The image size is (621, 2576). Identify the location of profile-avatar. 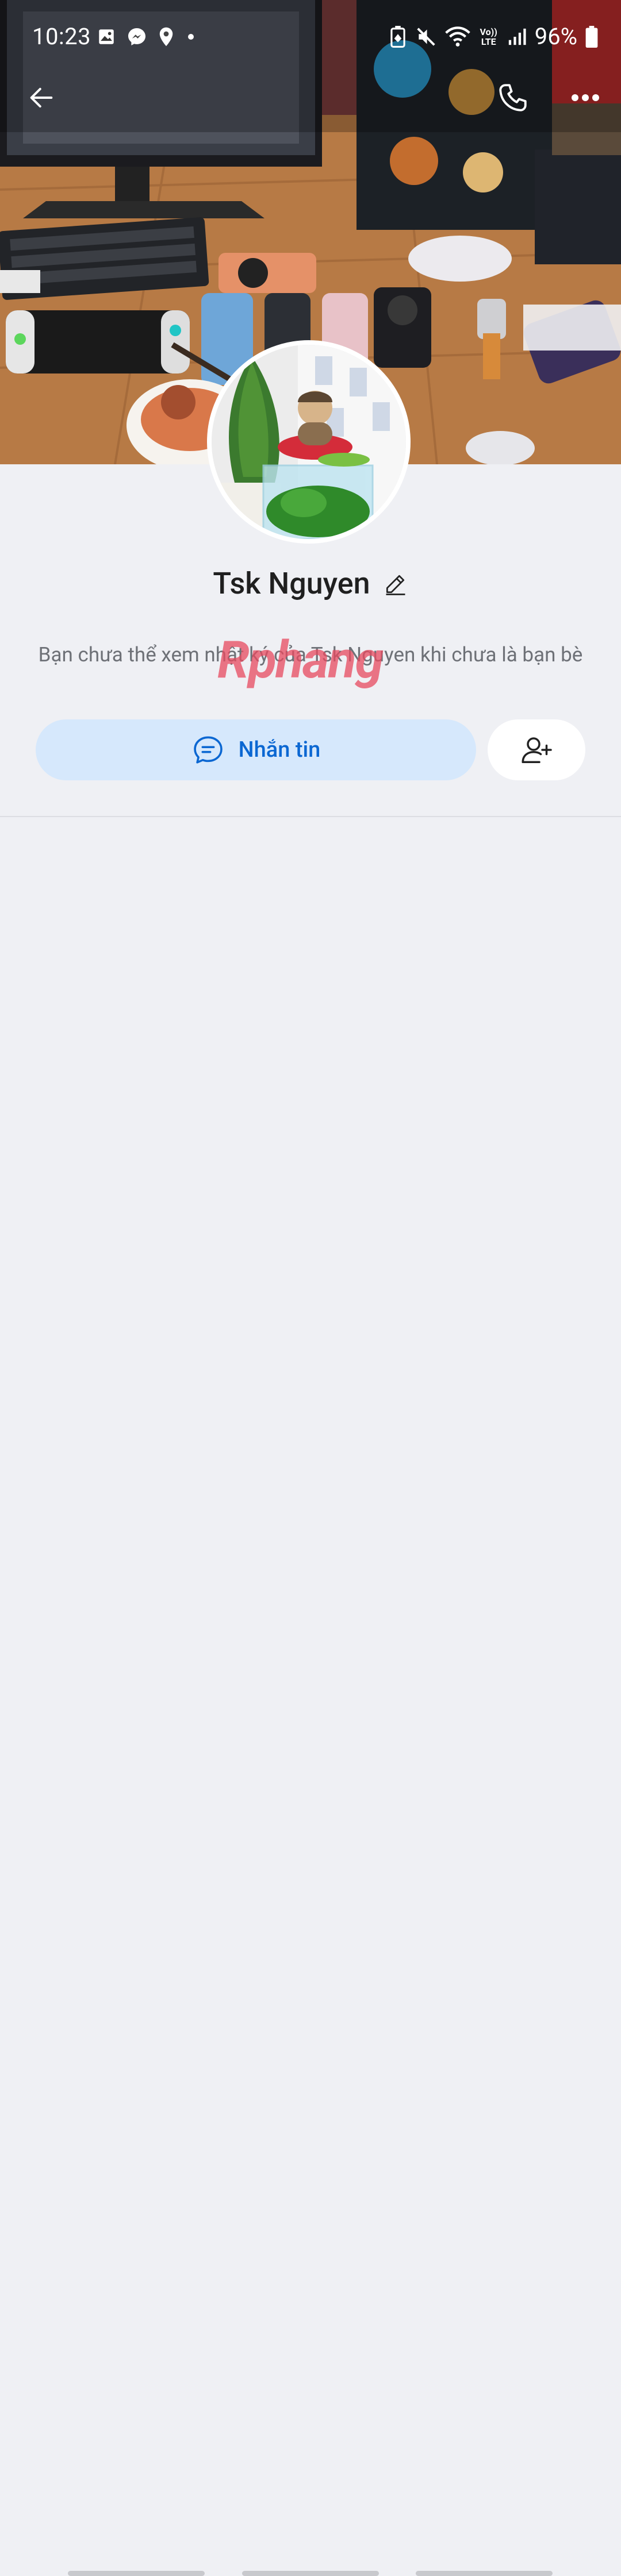
(309, 442).